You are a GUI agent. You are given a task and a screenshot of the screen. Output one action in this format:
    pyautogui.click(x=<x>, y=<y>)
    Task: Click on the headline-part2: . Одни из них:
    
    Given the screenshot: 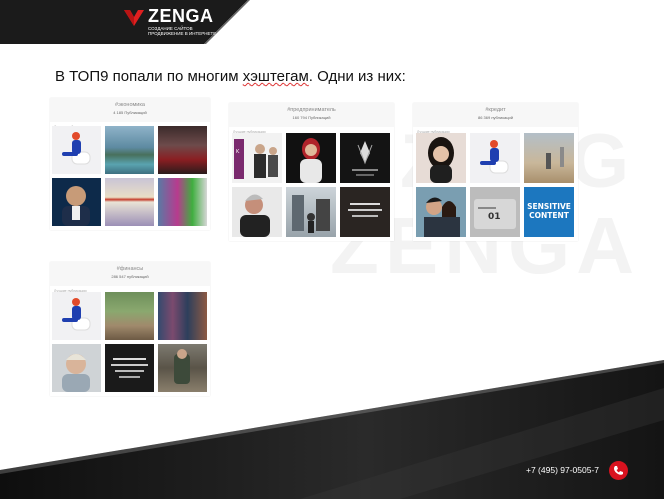 What is the action you would take?
    pyautogui.click(x=357, y=76)
    